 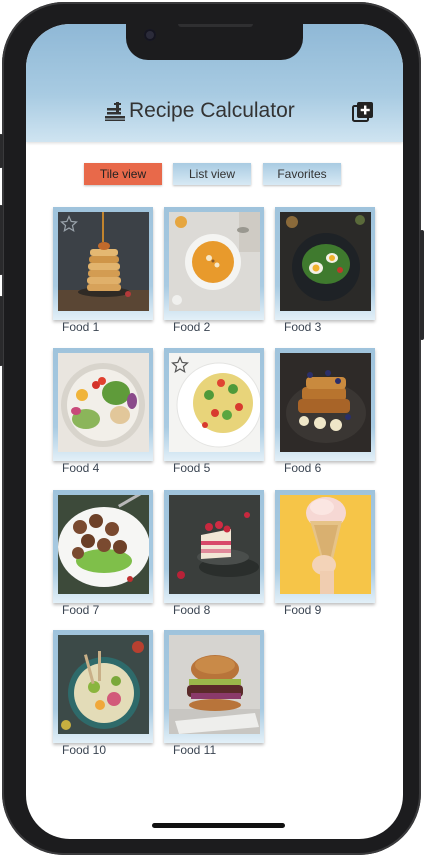 What do you see at coordinates (195, 750) in the screenshot?
I see `food-label: Food 11` at bounding box center [195, 750].